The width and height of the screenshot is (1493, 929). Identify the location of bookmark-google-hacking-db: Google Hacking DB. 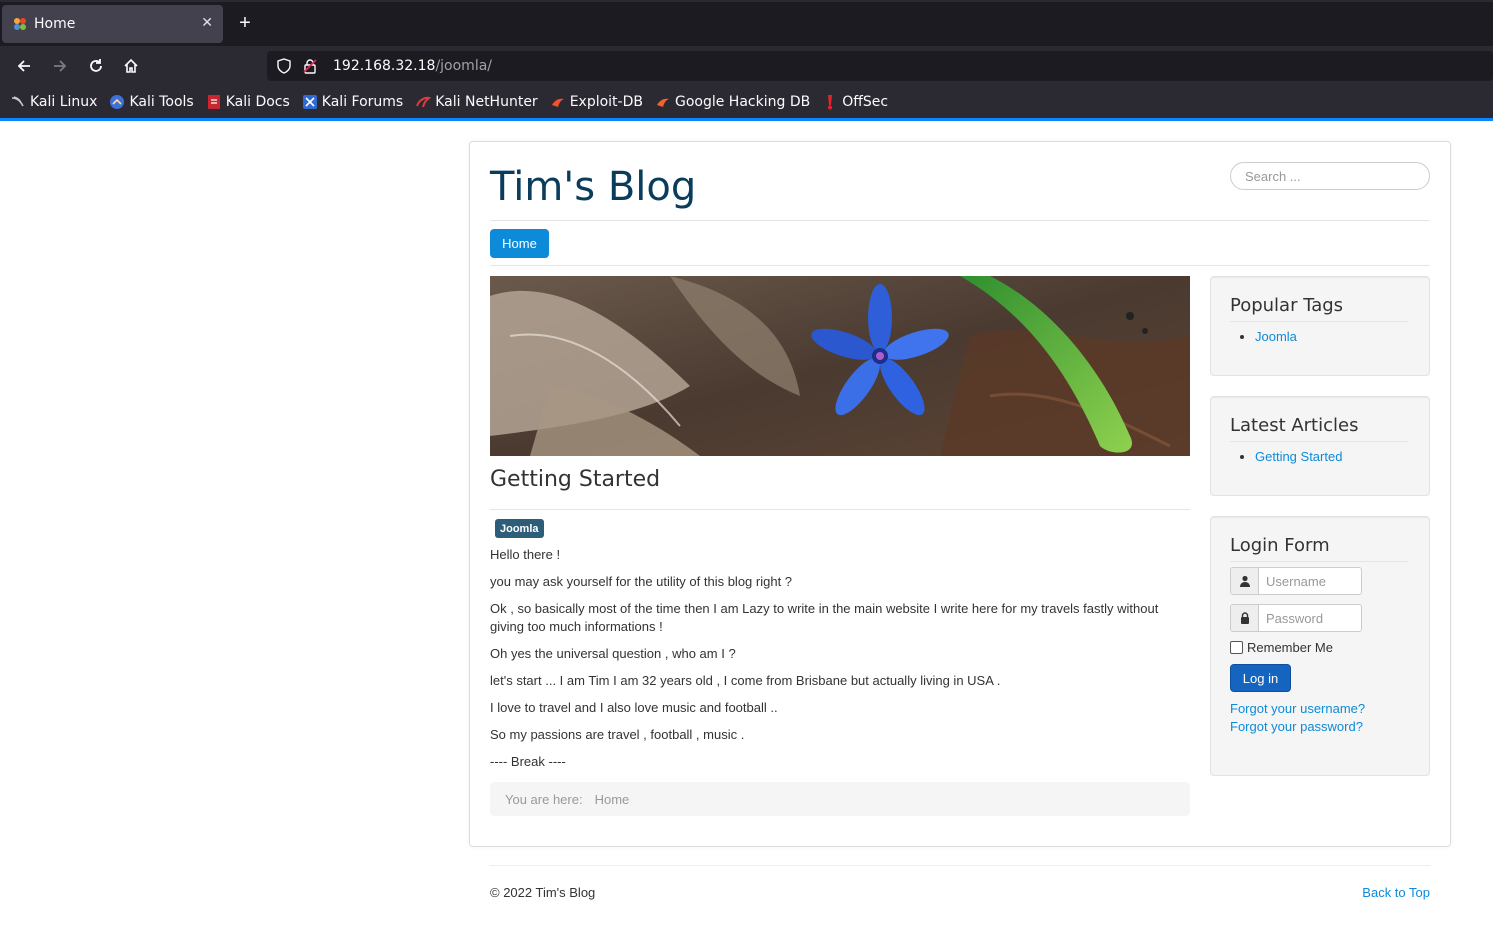
(732, 102).